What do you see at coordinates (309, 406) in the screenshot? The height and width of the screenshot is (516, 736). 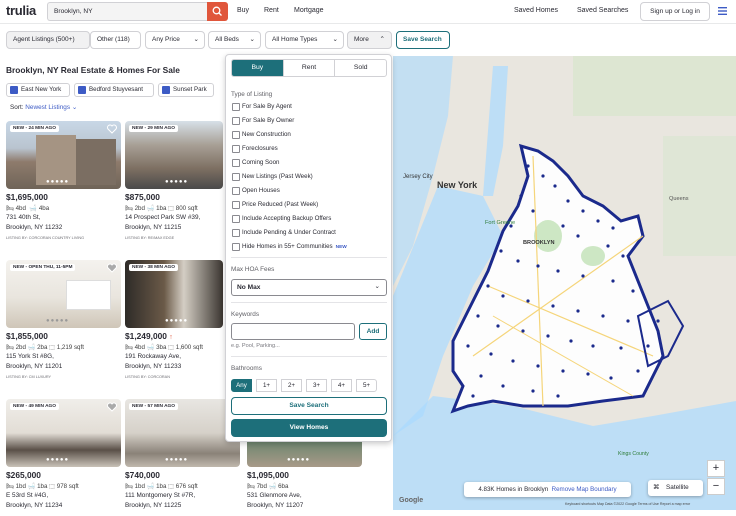 I see `panel-save-search-button: Save Search` at bounding box center [309, 406].